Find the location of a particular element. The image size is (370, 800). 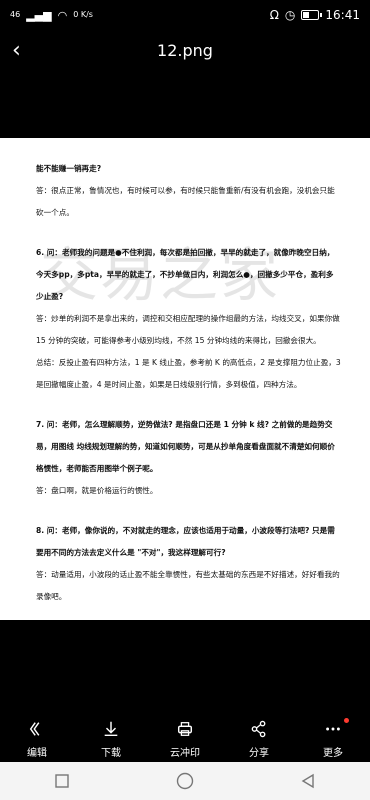

system-nav-bar is located at coordinates (185, 781).